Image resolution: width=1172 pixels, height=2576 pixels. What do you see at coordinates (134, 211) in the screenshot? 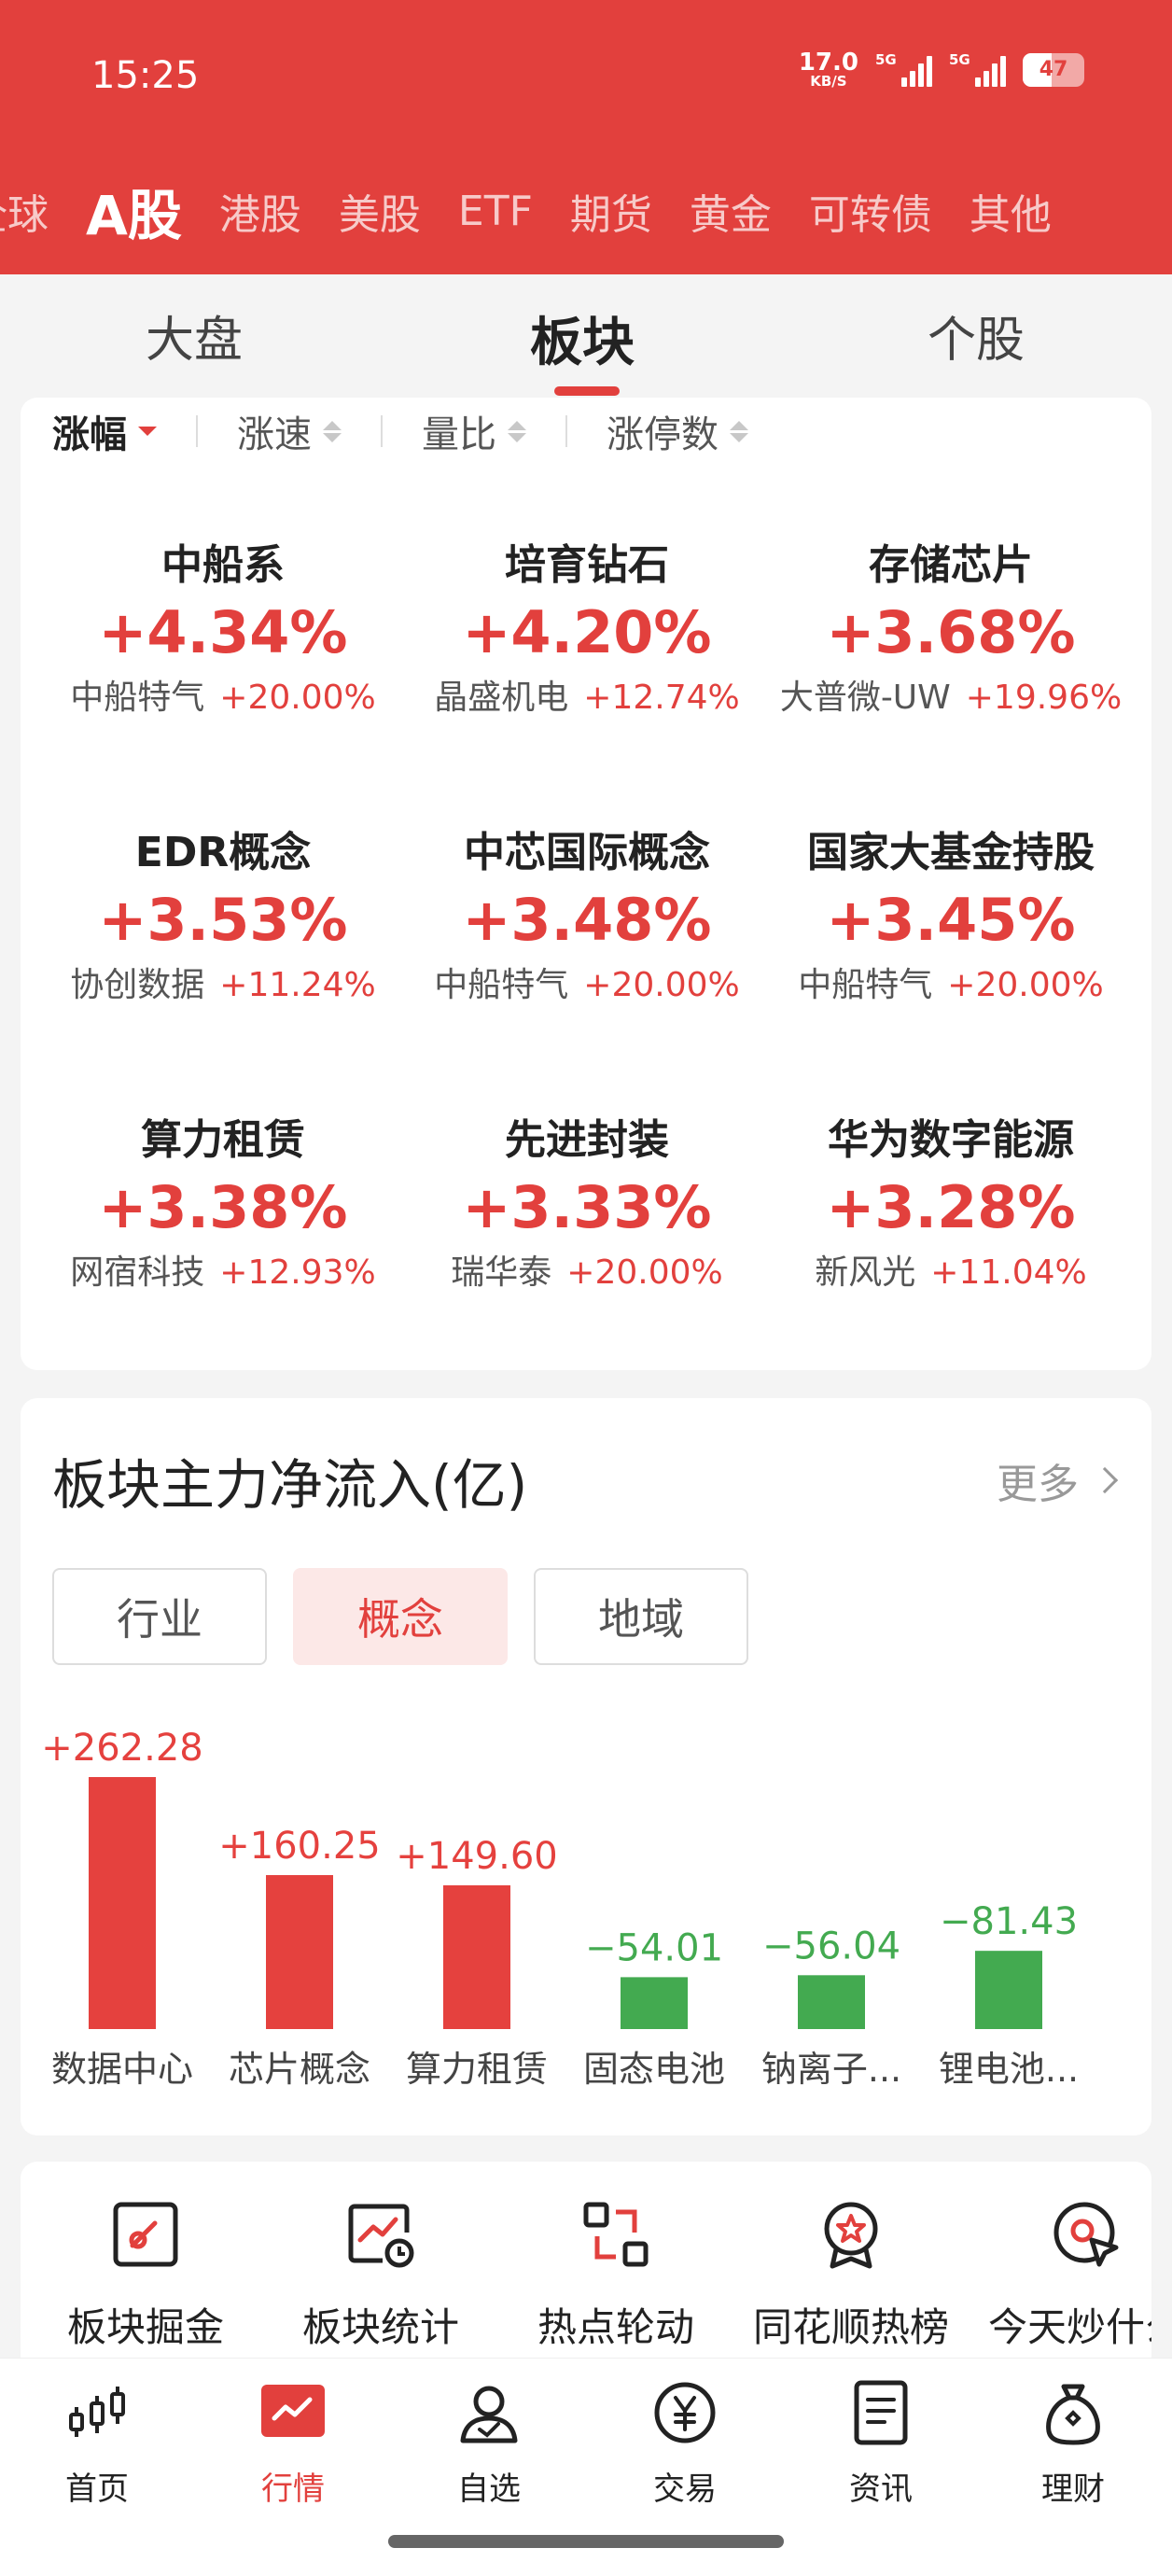
I see `tab-a-shares: A股` at bounding box center [134, 211].